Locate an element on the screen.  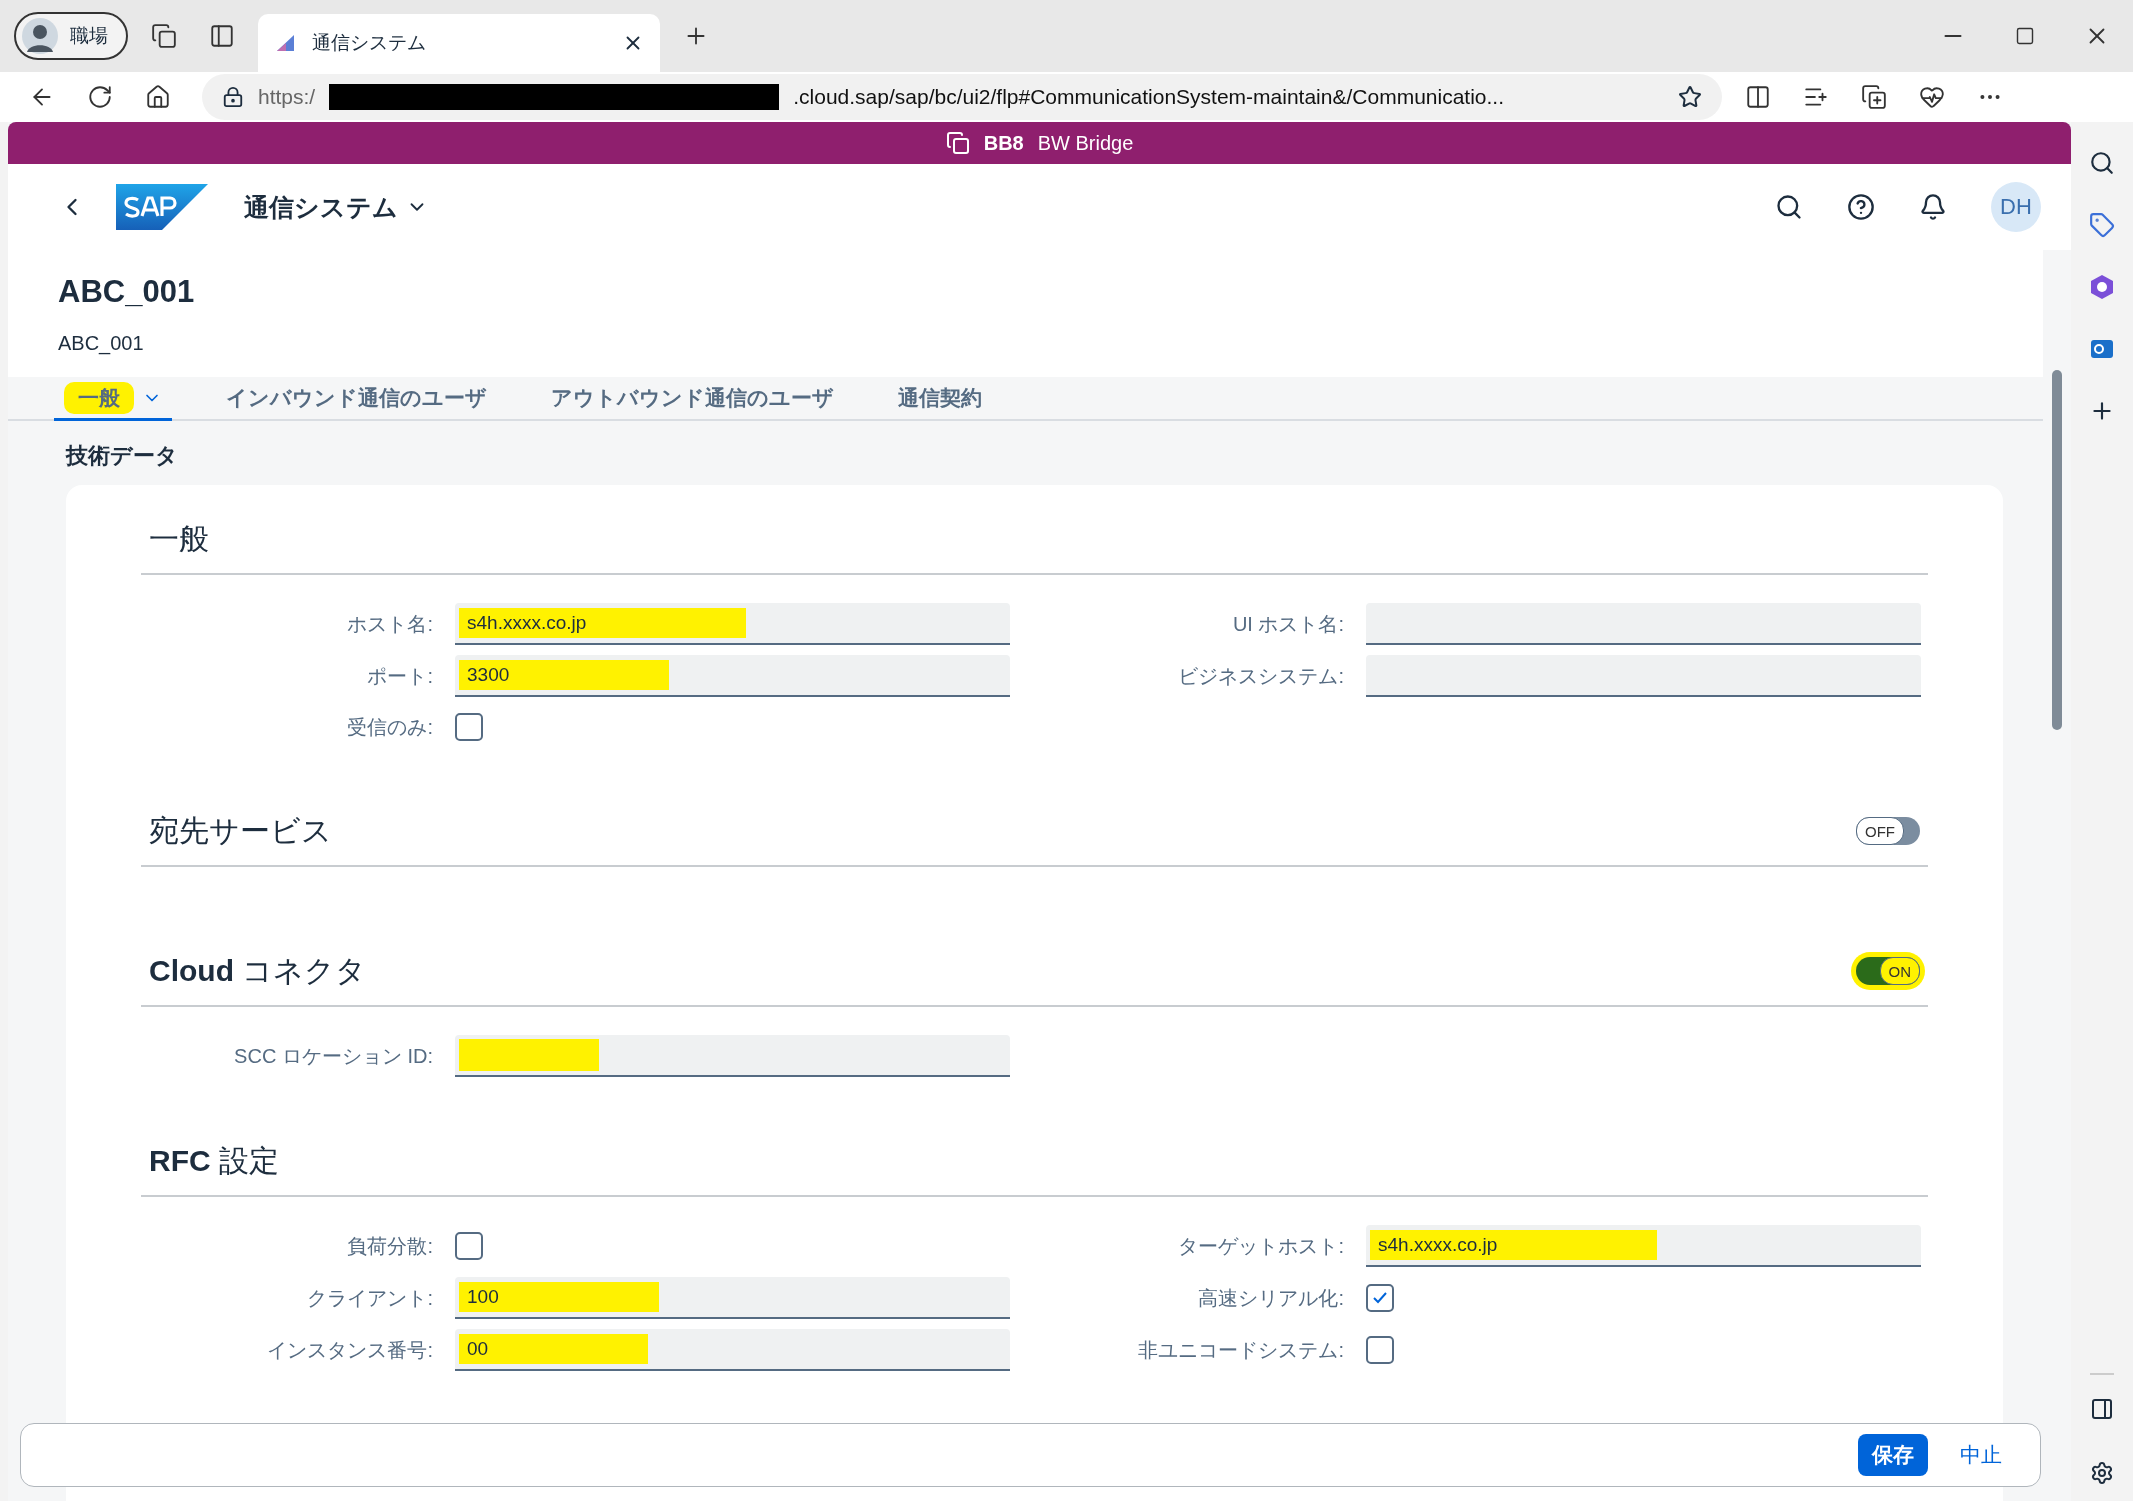
field-label: 高速シリアル化: is located at coordinates (1270, 1298).